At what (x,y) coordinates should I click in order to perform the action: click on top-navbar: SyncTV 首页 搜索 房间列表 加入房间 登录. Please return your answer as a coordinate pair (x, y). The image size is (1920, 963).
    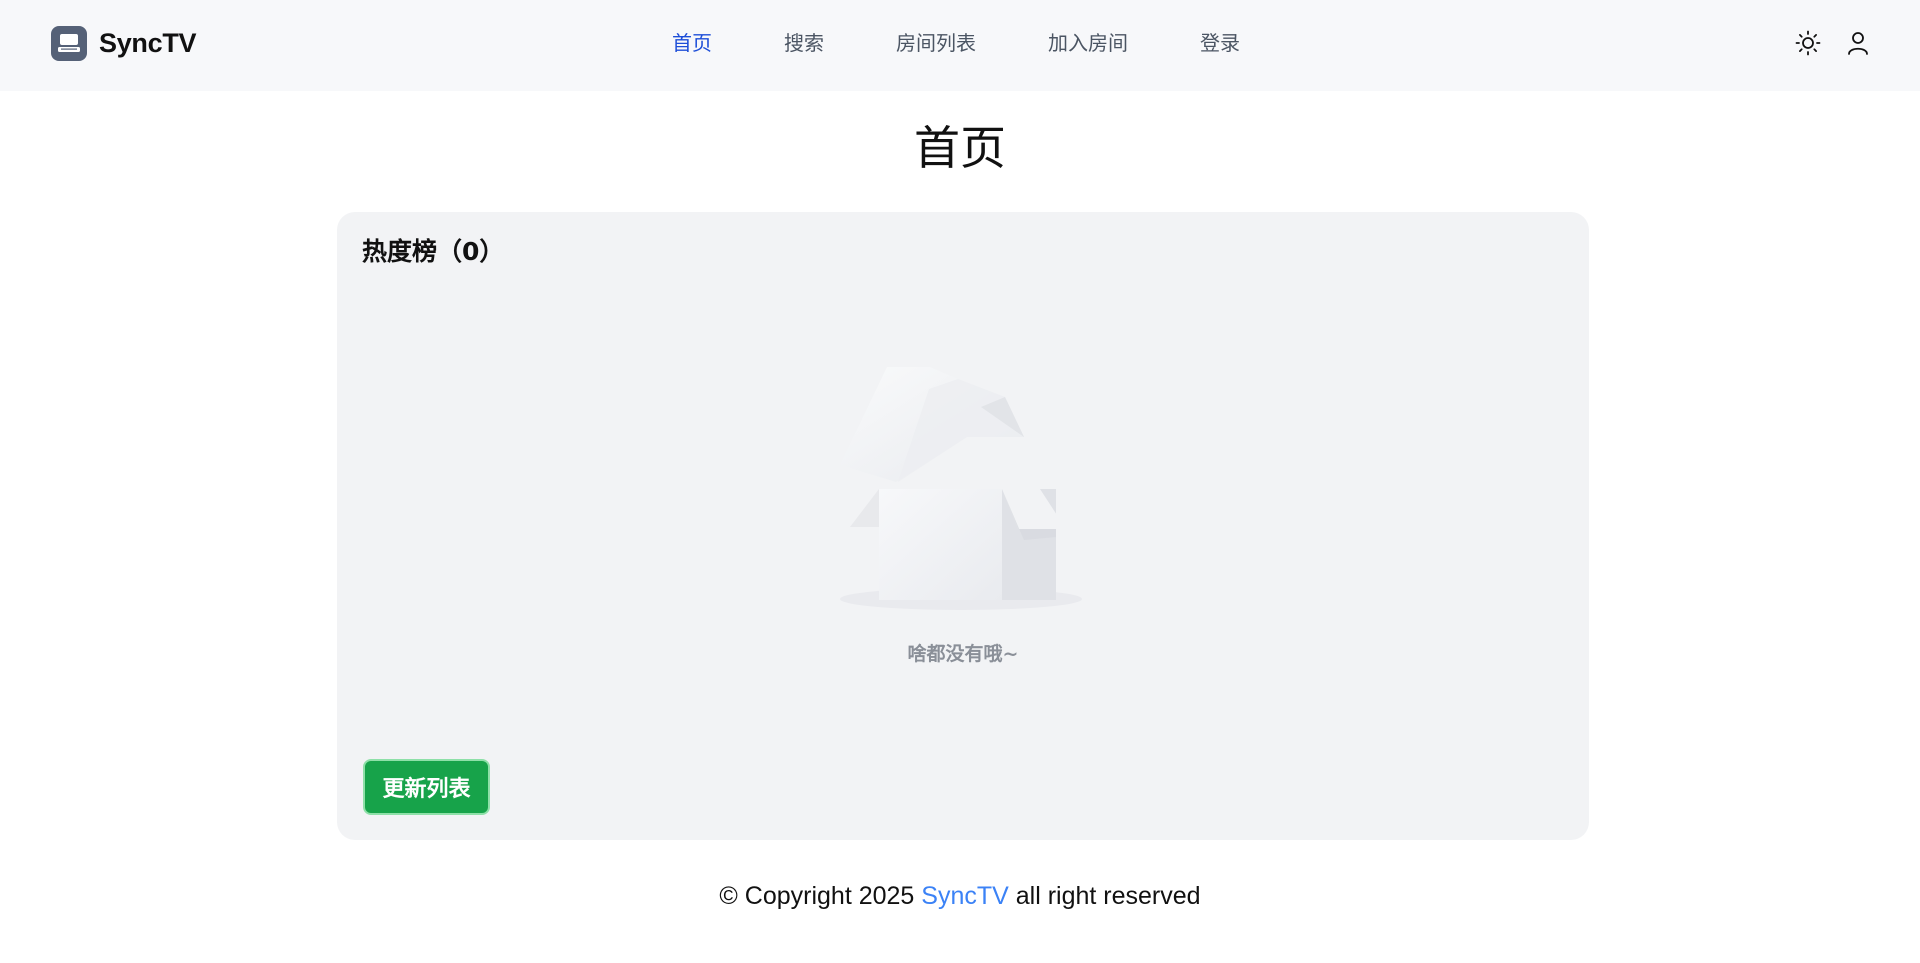
    Looking at the image, I should click on (960, 45).